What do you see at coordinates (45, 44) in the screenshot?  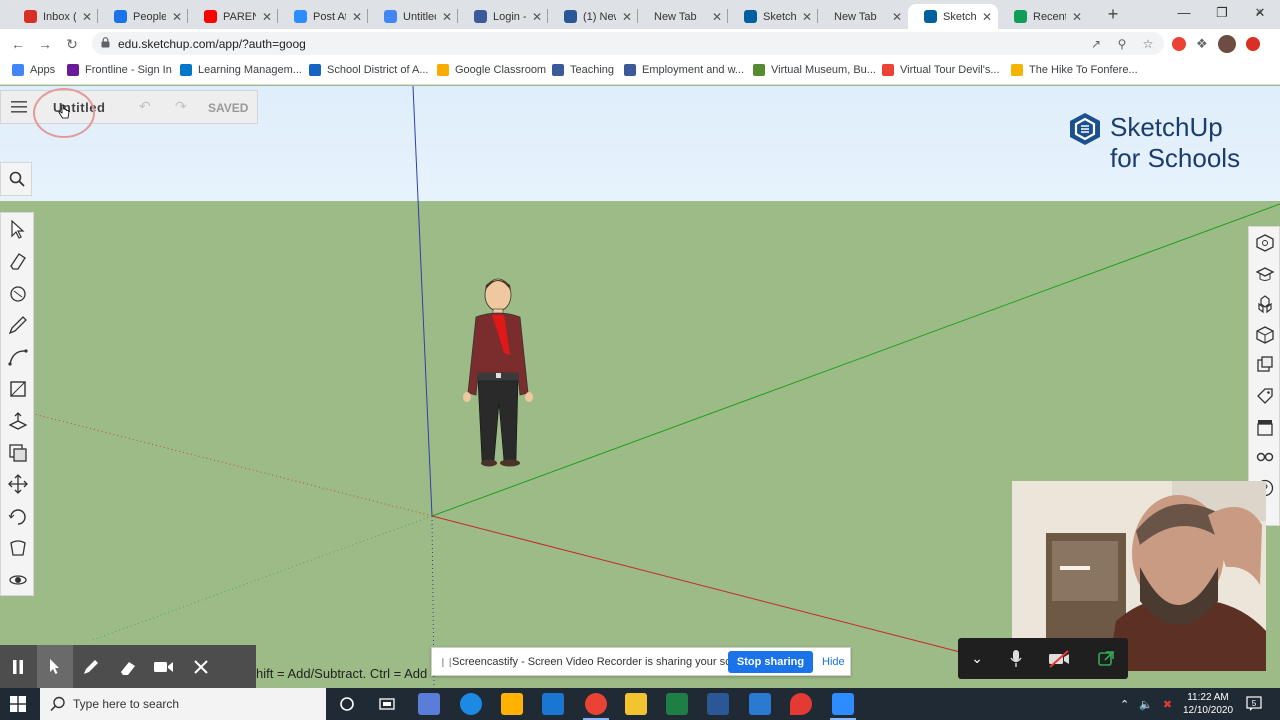 I see `forward-icon: →` at bounding box center [45, 44].